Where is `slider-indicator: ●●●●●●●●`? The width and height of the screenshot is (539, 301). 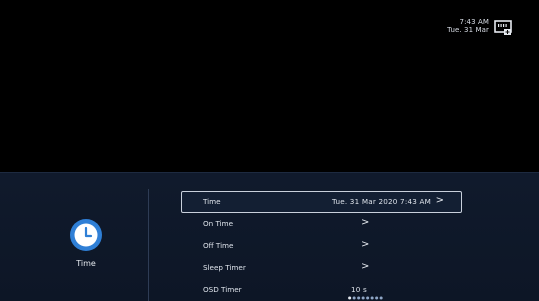 slider-indicator: ●●●●●●●● is located at coordinates (366, 297).